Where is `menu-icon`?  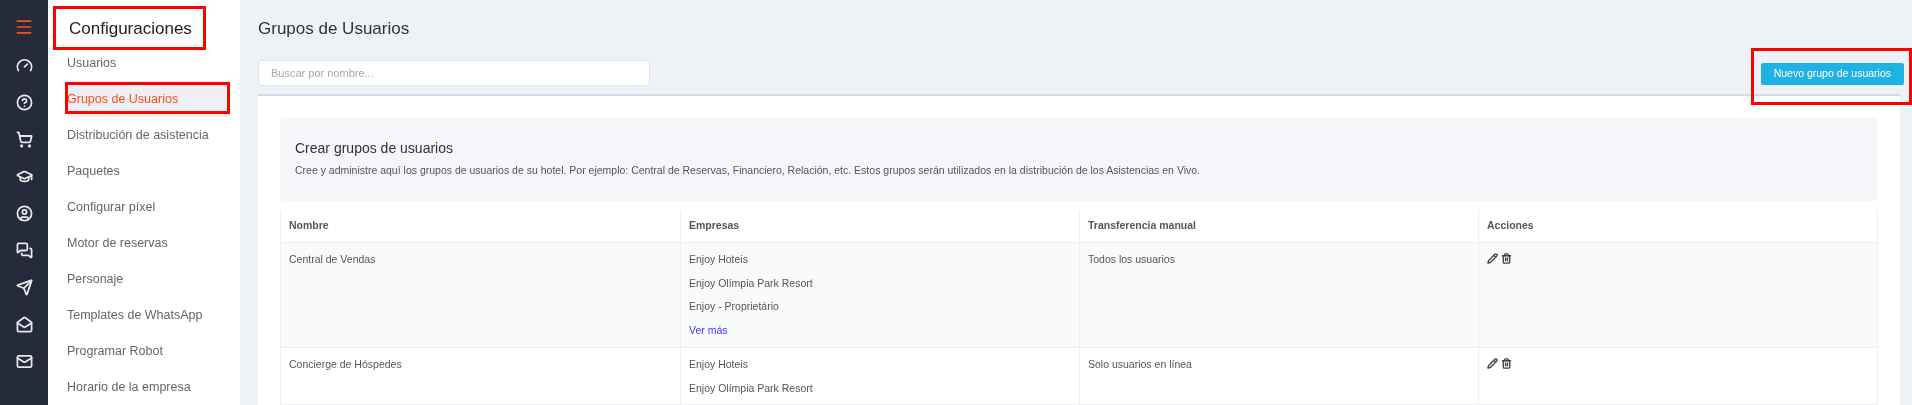
menu-icon is located at coordinates (24, 27).